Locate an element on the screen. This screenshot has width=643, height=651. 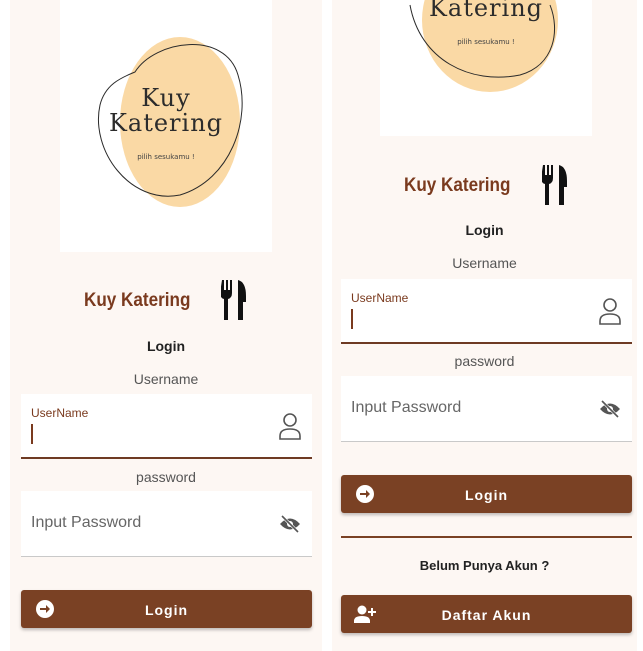
divider is located at coordinates (486, 537).